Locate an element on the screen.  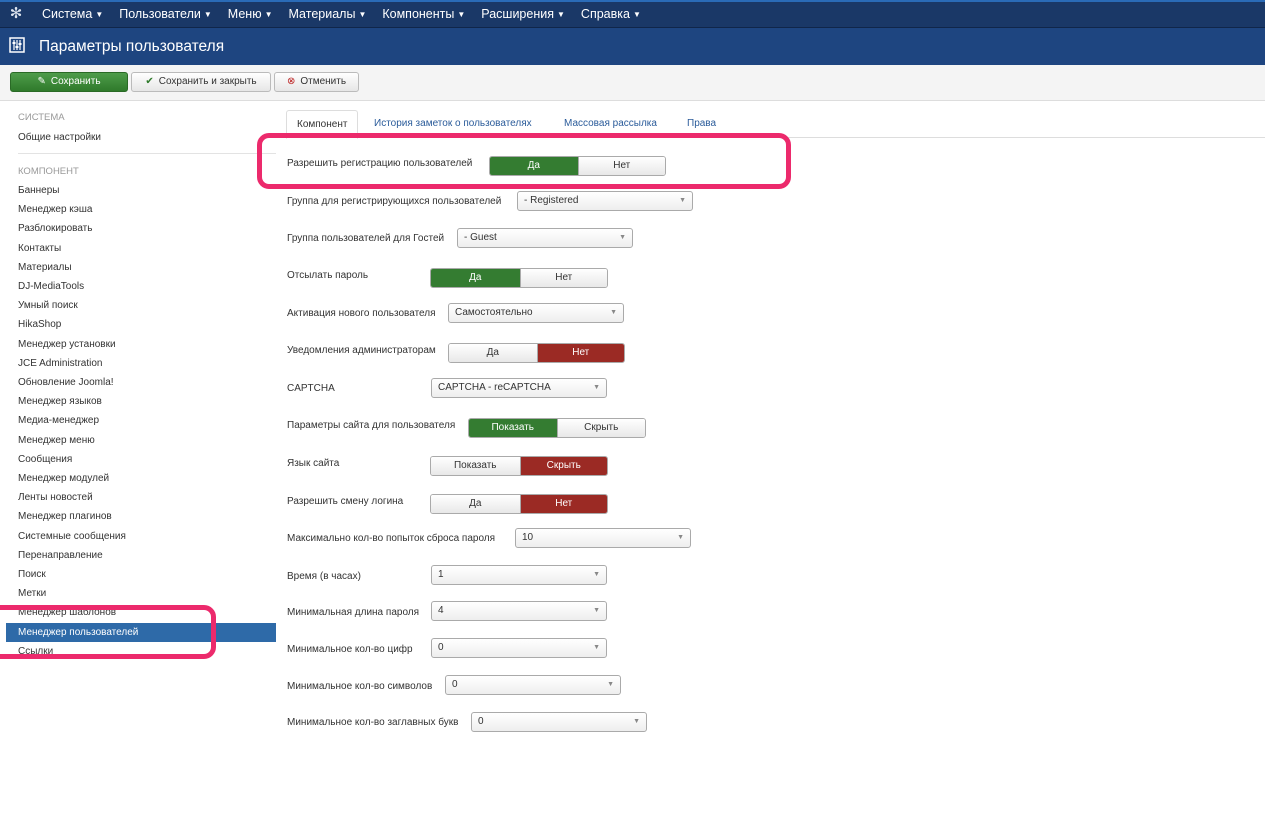
sidebar-item: Умный поиск is located at coordinates (141, 305).